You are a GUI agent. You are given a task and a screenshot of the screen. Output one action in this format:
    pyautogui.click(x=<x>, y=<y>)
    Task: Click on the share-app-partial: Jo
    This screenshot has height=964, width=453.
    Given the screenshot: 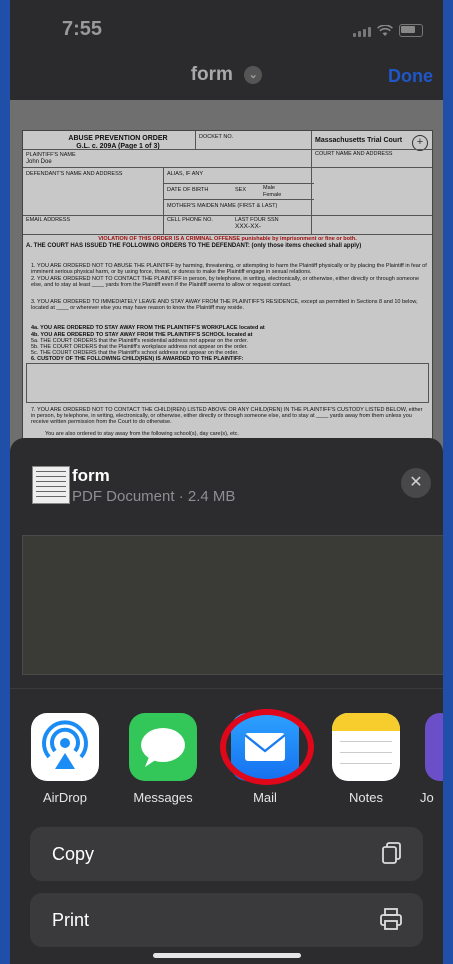 What is the action you would take?
    pyautogui.click(x=431, y=759)
    